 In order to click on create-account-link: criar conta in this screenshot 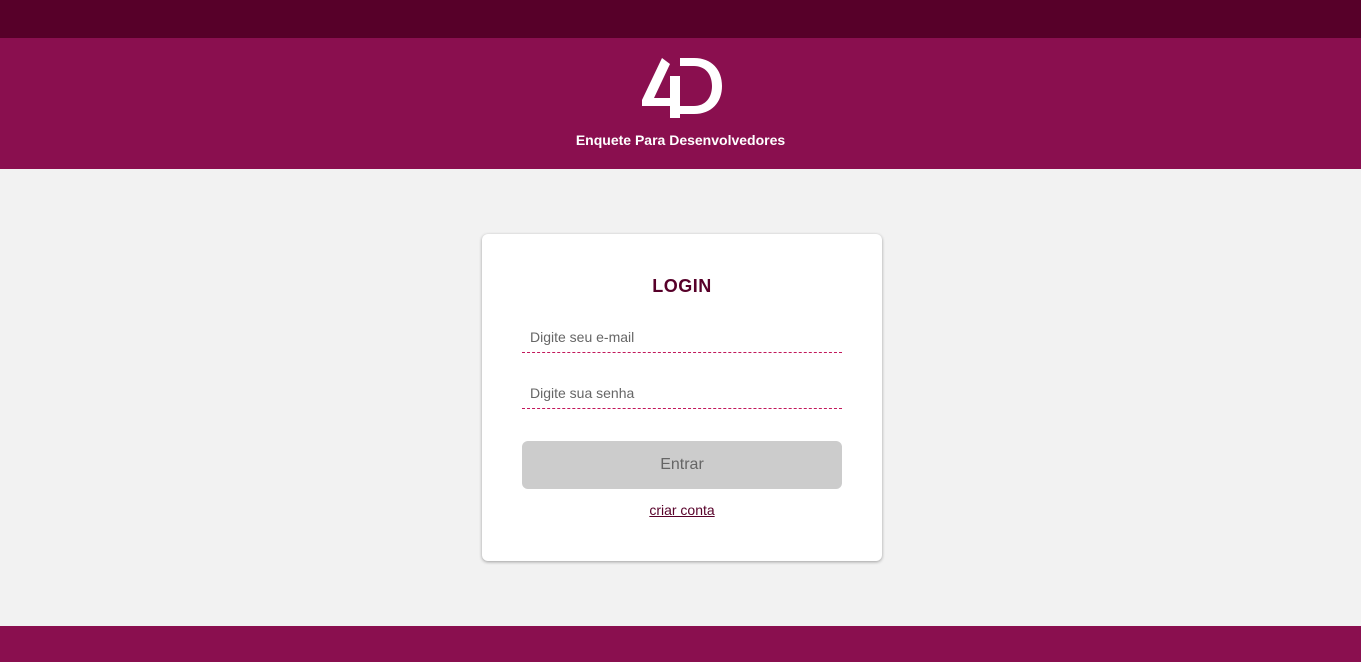, I will do `click(681, 510)`.